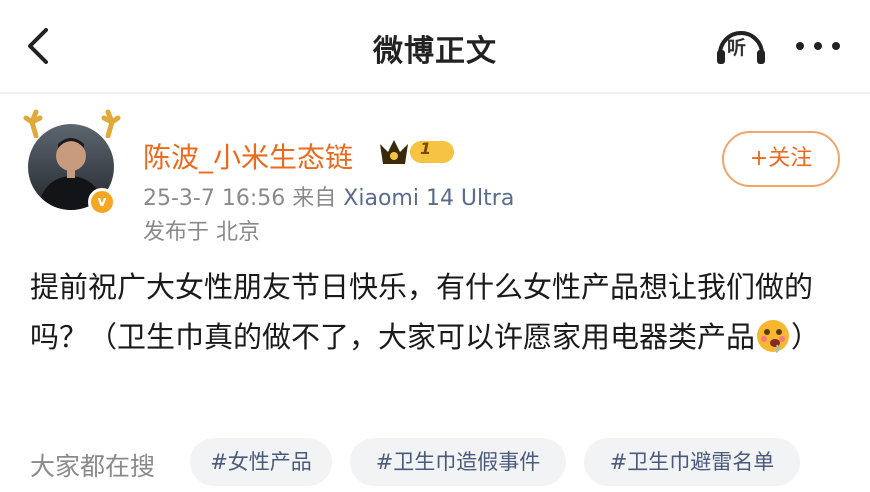  What do you see at coordinates (692, 462) in the screenshot?
I see `trending-tag: #卫生巾避雷名单` at bounding box center [692, 462].